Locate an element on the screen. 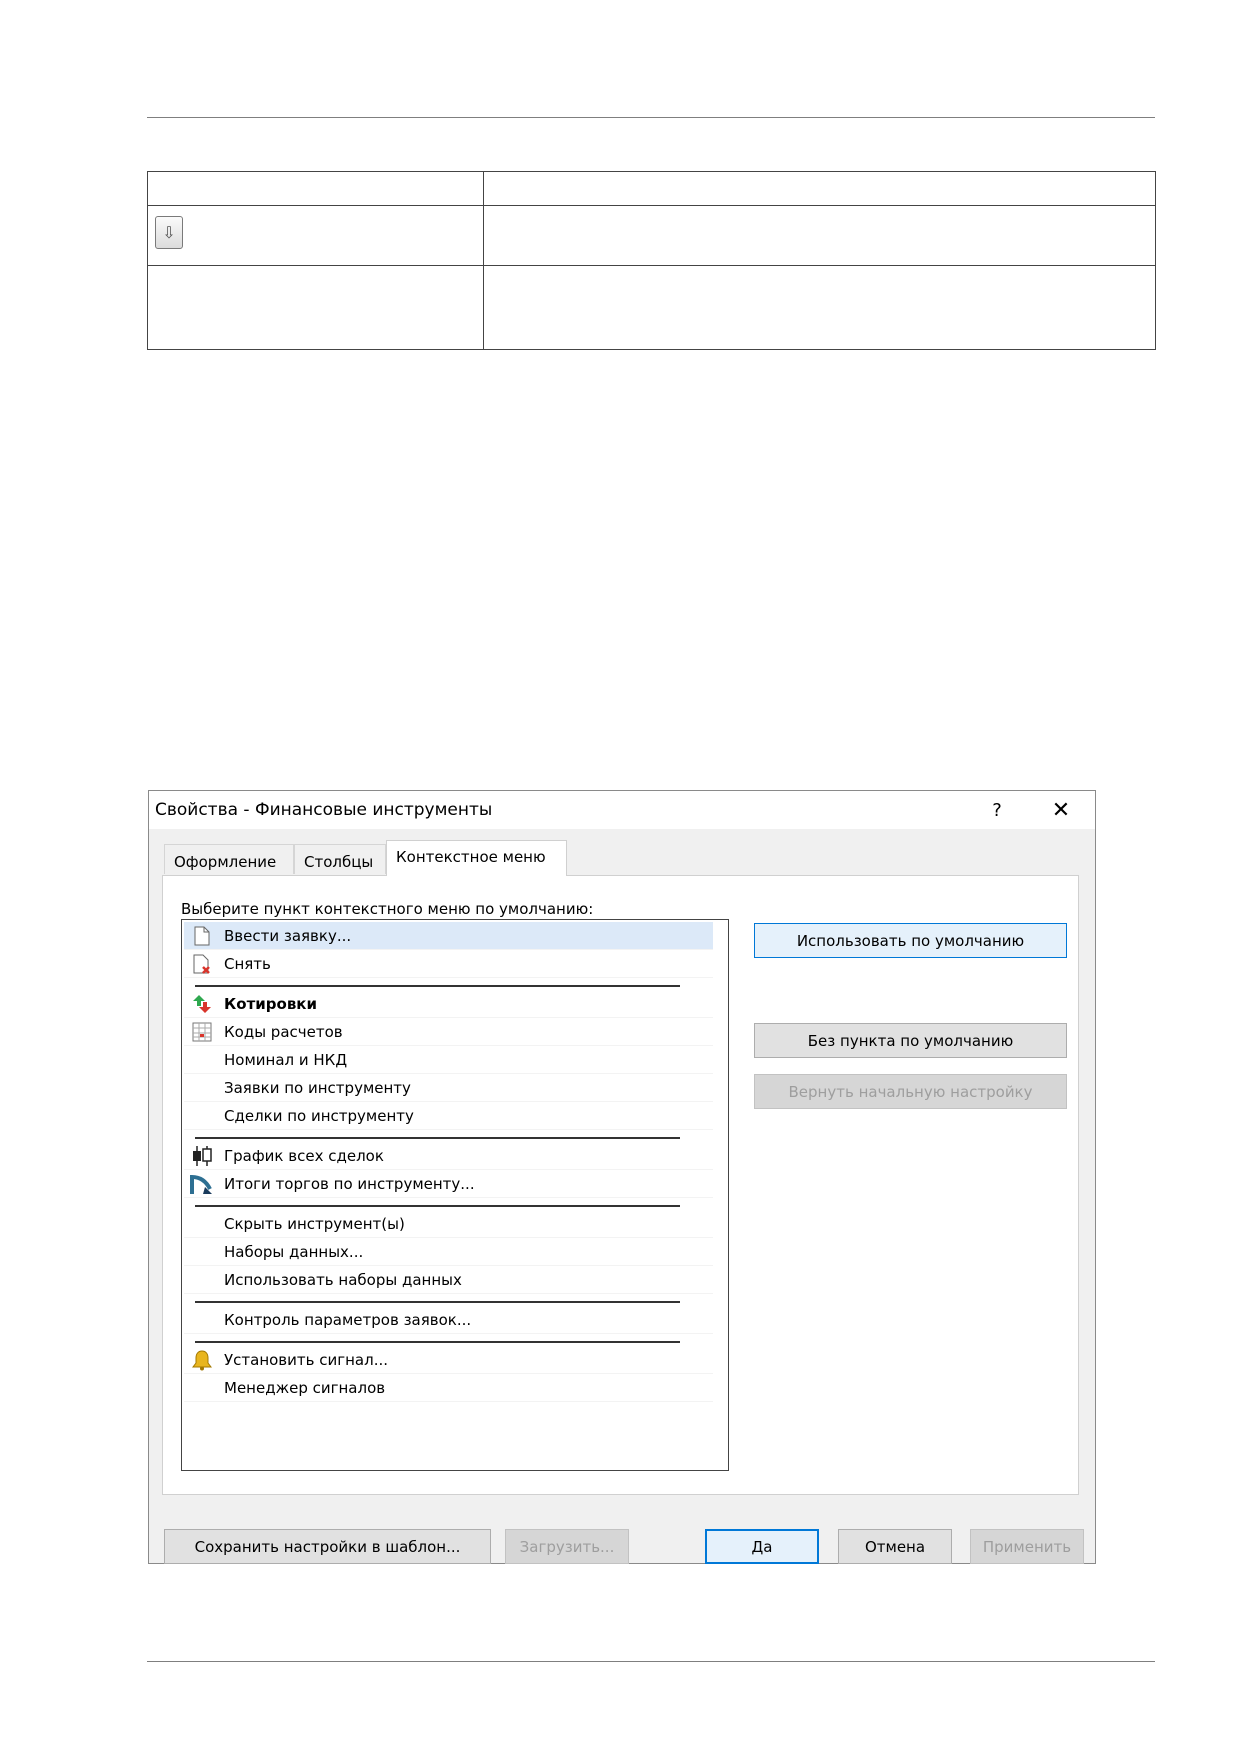 The height and width of the screenshot is (1754, 1240). tab-columns: Столбцы is located at coordinates (340, 859).